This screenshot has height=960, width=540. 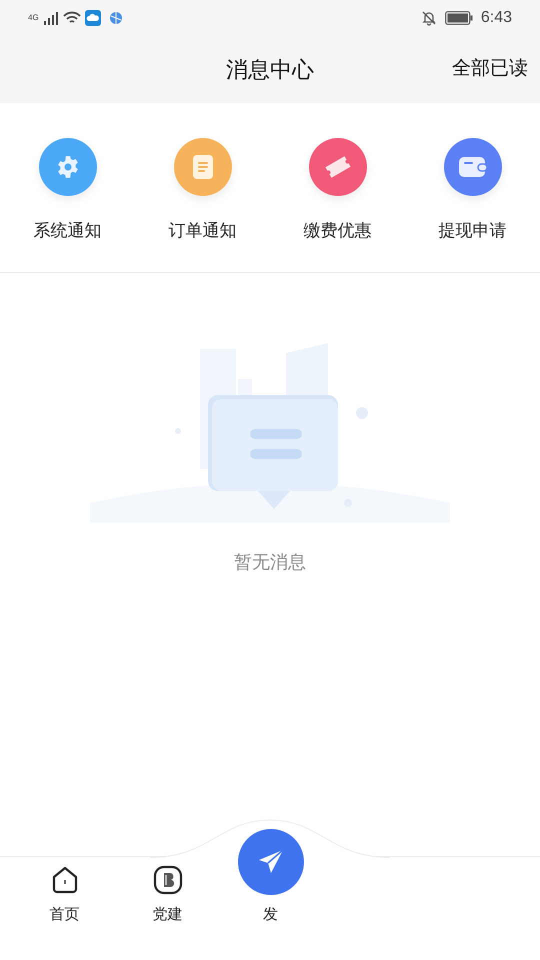 What do you see at coordinates (472, 193) in the screenshot?
I see `category-button: 提现申请` at bounding box center [472, 193].